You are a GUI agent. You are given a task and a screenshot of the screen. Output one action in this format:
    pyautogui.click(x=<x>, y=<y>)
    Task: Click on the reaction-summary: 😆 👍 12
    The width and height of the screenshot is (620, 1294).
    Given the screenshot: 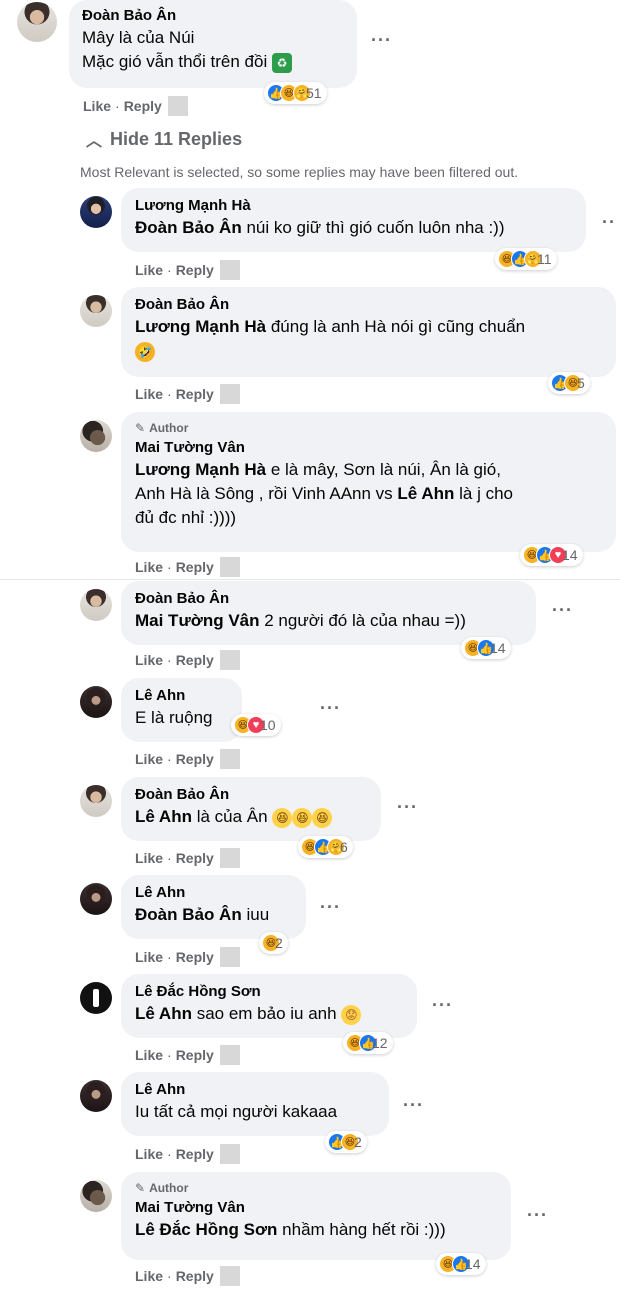 What is the action you would take?
    pyautogui.click(x=368, y=1043)
    